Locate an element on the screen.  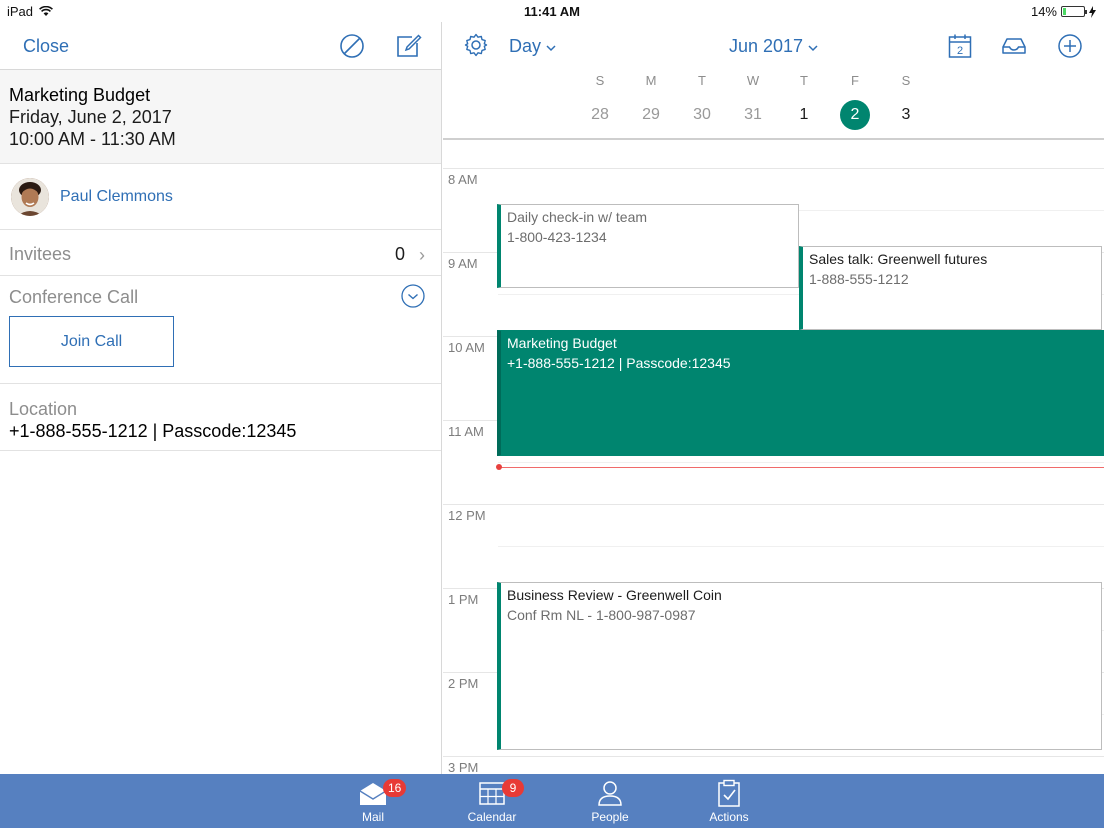
battery-level is located at coordinates (1065, 11).